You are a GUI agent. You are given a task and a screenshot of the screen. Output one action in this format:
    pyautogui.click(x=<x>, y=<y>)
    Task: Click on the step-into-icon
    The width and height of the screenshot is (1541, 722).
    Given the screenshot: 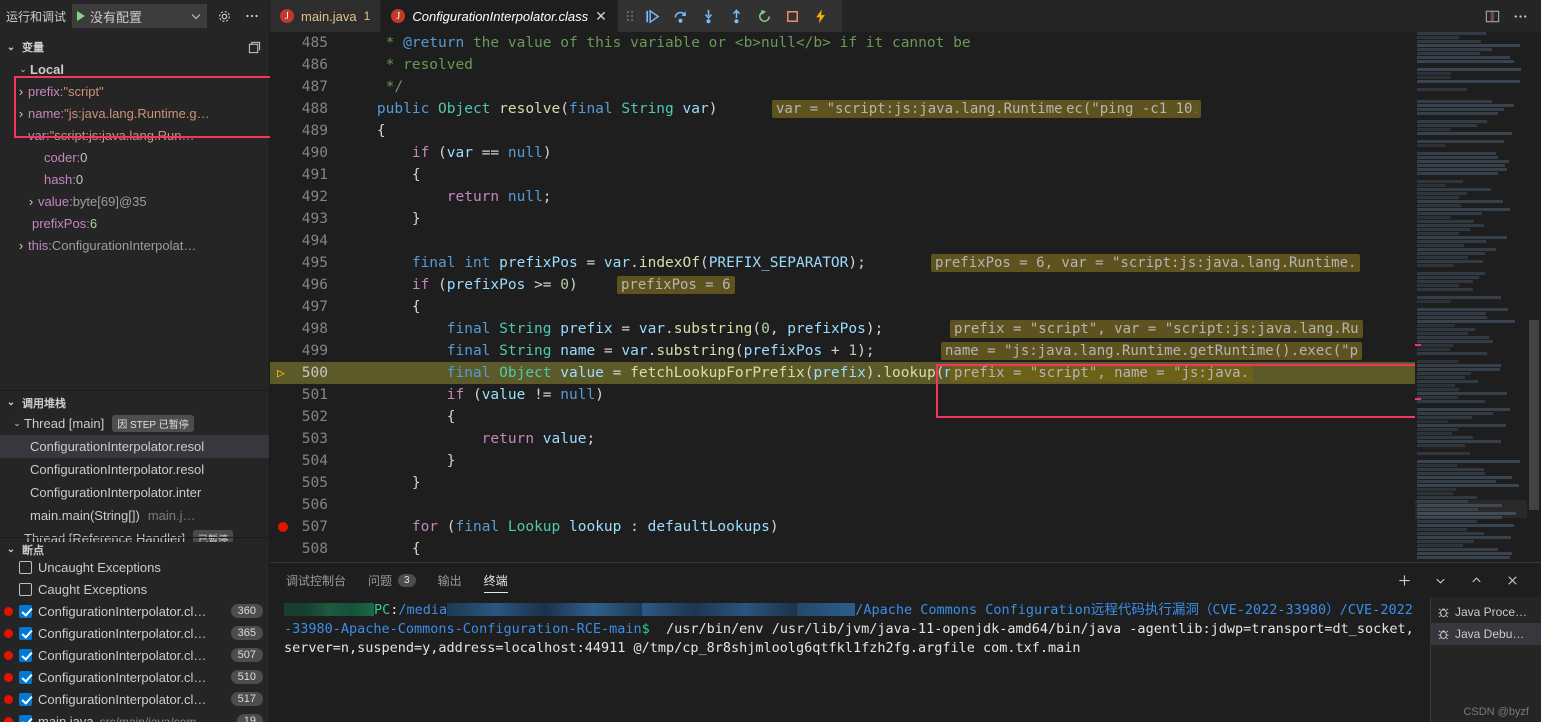 What is the action you would take?
    pyautogui.click(x=709, y=16)
    